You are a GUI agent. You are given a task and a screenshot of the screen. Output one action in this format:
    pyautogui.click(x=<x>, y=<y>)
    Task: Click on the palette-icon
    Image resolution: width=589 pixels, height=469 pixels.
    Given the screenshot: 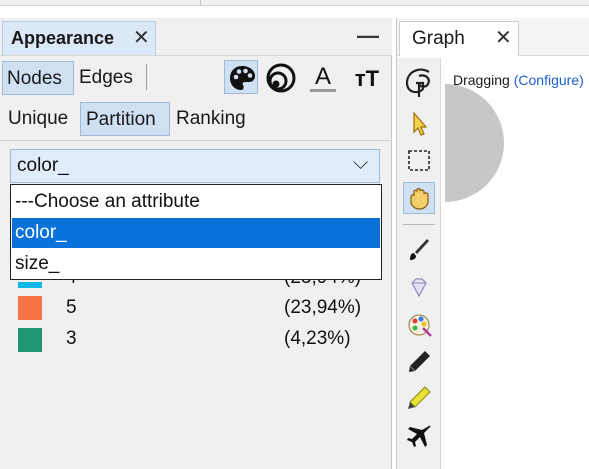 What is the action you would take?
    pyautogui.click(x=242, y=78)
    